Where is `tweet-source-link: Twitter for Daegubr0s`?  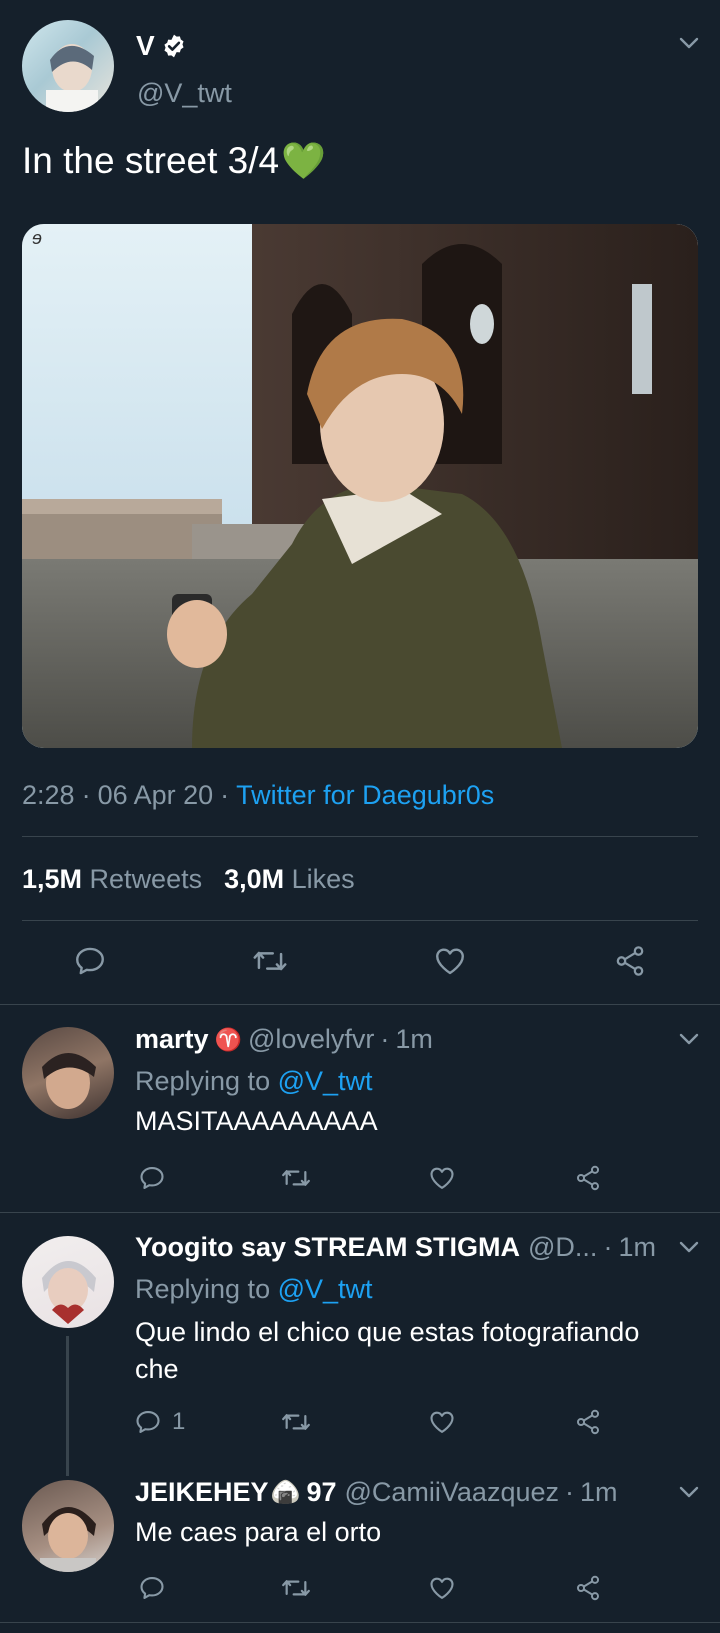
tweet-source-link: Twitter for Daegubr0s is located at coordinates (365, 795).